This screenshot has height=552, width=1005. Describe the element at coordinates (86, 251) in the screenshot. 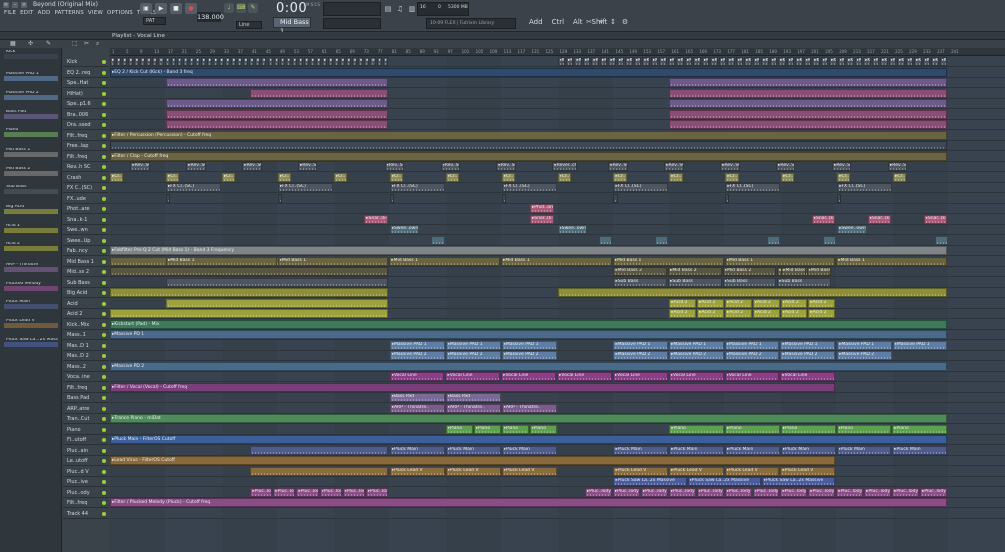

I see `track-header: Fab..ncy` at that location.